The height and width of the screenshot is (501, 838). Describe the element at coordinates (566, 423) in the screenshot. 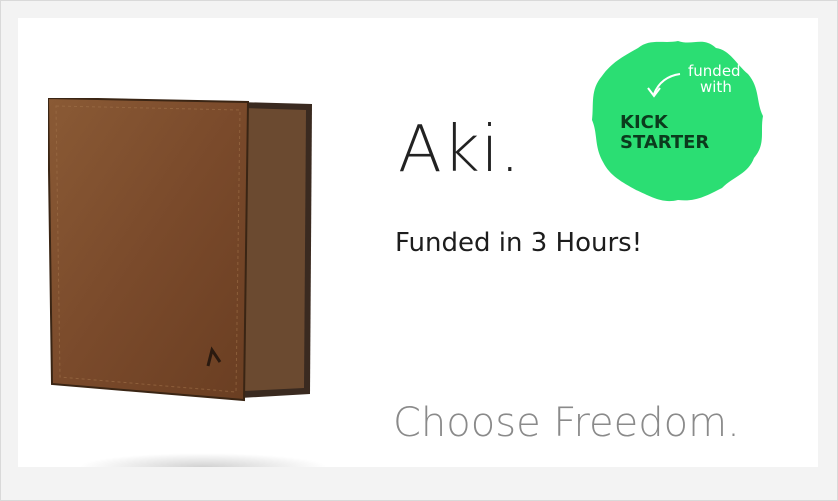

I see `tagline: Choose Freedom.` at that location.